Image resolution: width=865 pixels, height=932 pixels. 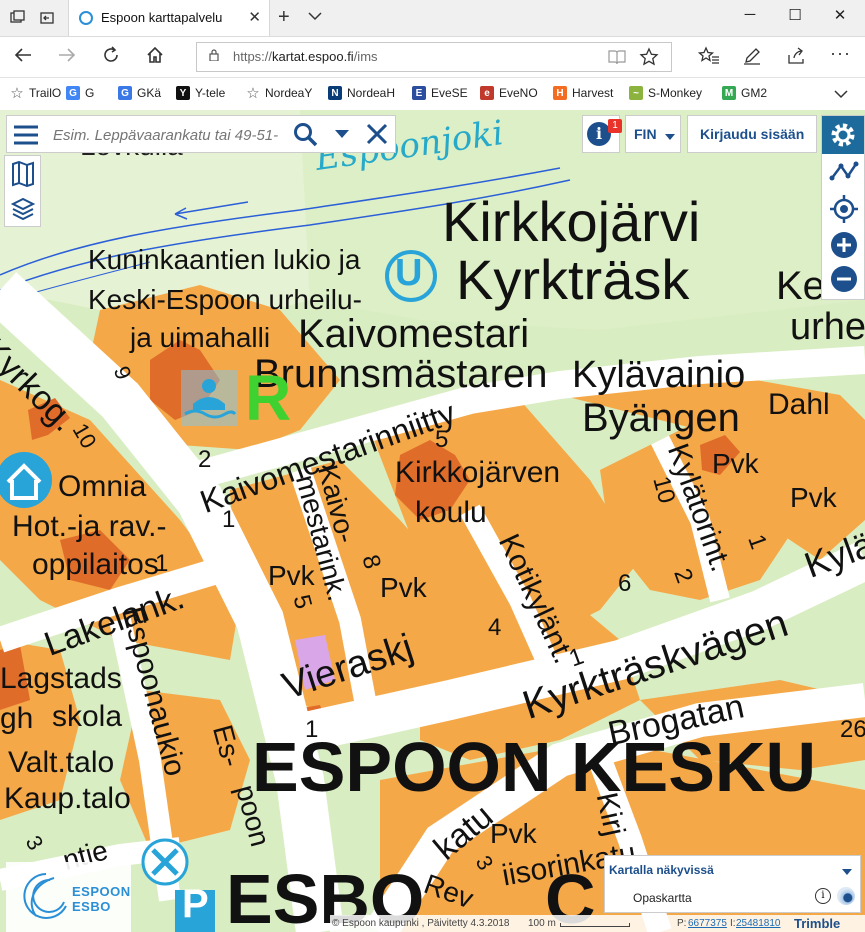 What do you see at coordinates (68, 897) in the screenshot?
I see `espoo-logo: ESPOON ESBO` at bounding box center [68, 897].